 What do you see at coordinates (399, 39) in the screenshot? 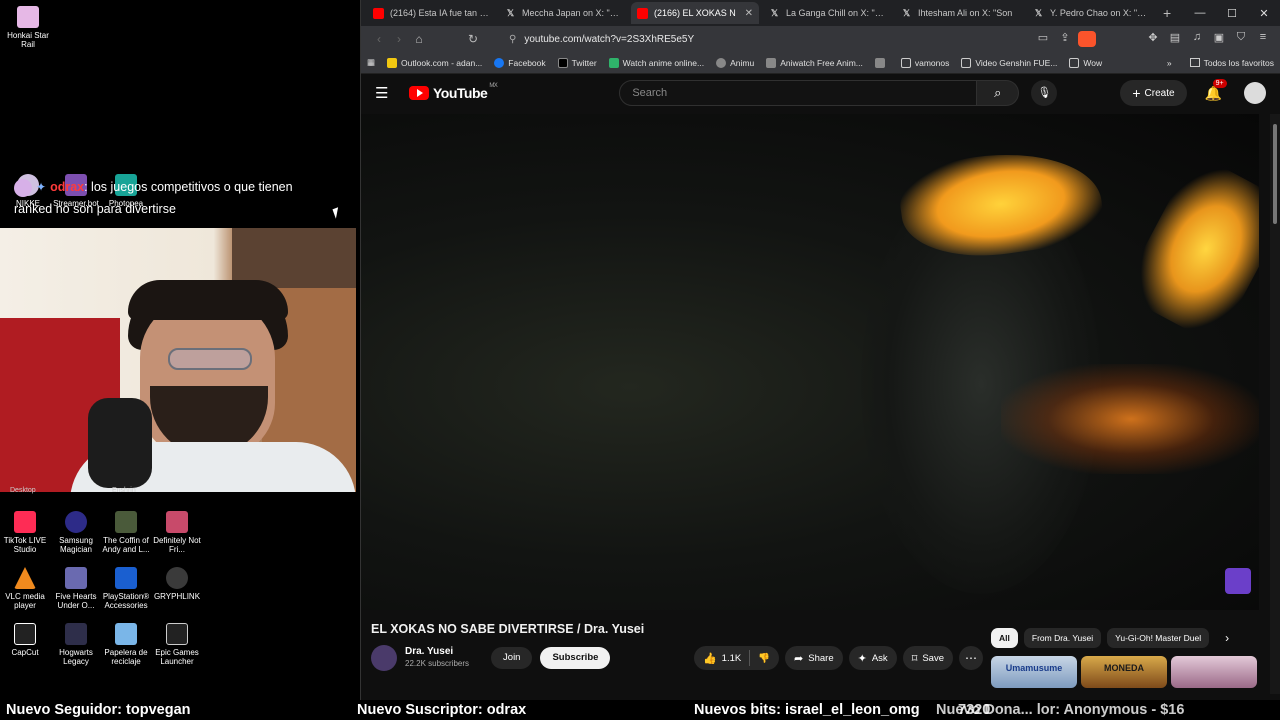
I see `forward-icon: ›` at bounding box center [399, 39].